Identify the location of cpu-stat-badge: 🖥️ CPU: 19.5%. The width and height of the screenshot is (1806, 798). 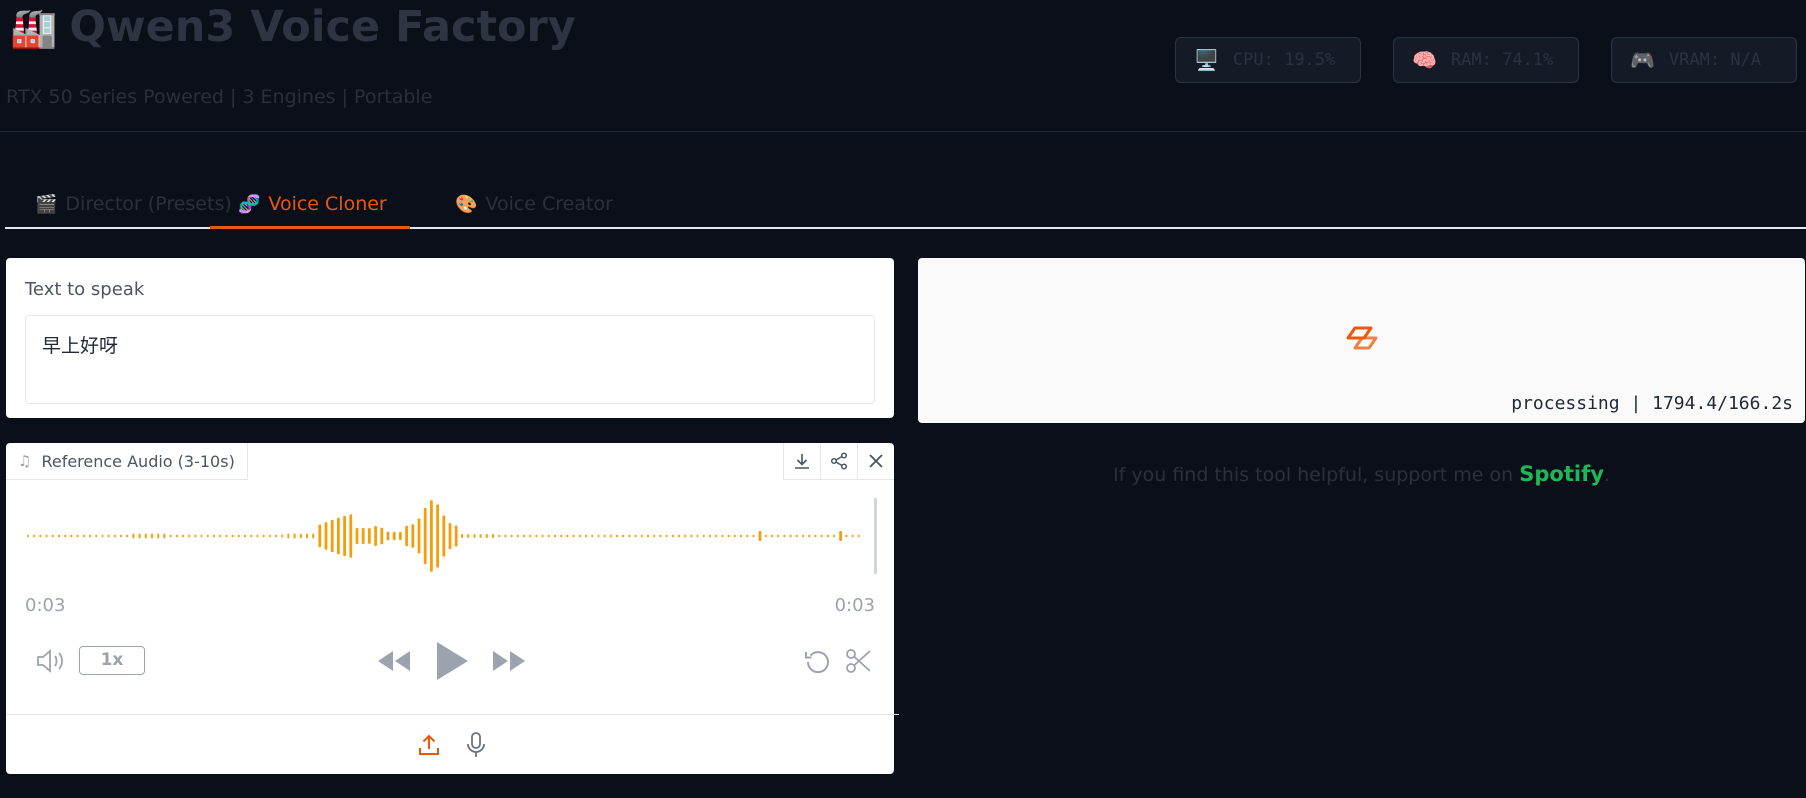
(1268, 60).